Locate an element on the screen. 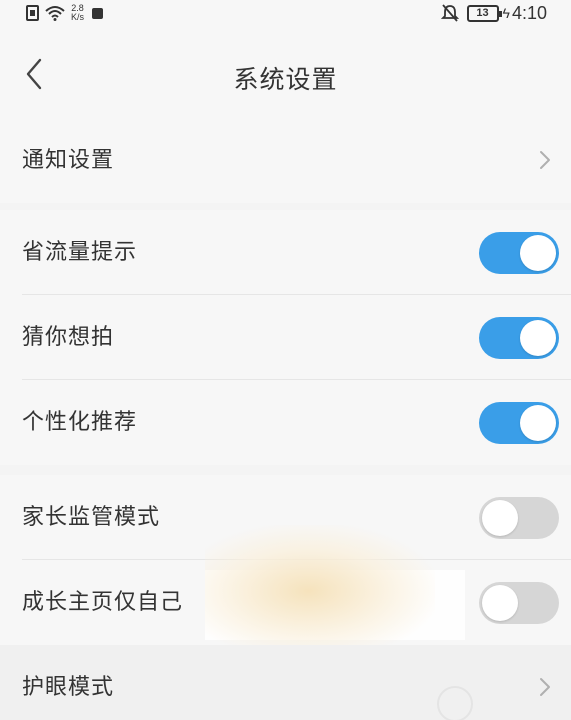 The width and height of the screenshot is (571, 720). status-right: 13 ϟ 4:10 is located at coordinates (493, 13).